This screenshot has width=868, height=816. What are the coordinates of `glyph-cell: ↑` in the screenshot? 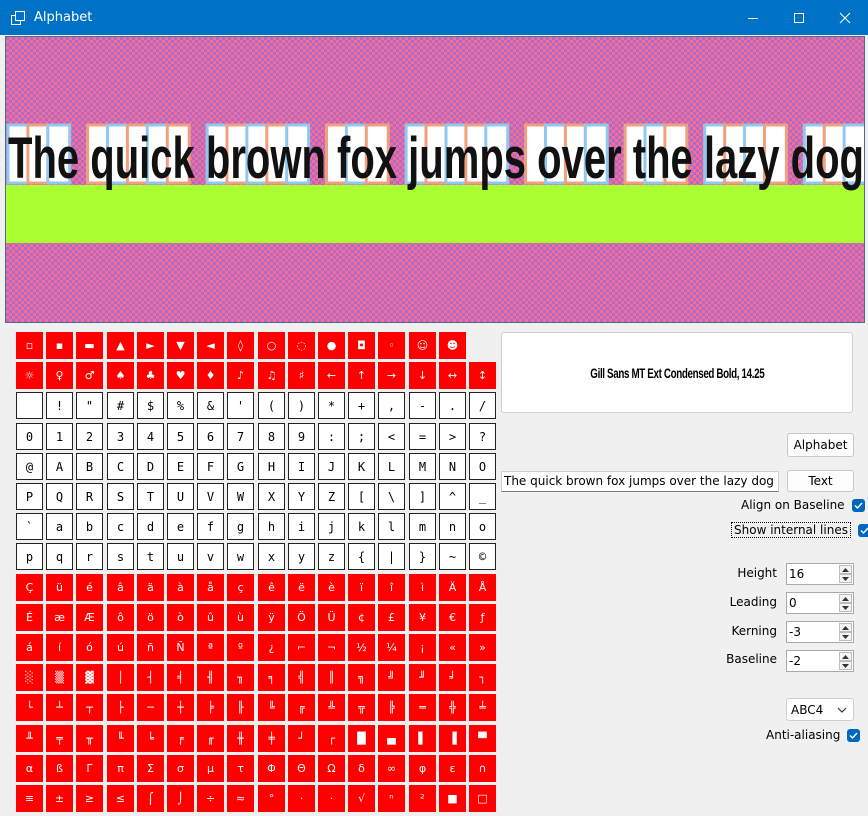 It's located at (361, 375).